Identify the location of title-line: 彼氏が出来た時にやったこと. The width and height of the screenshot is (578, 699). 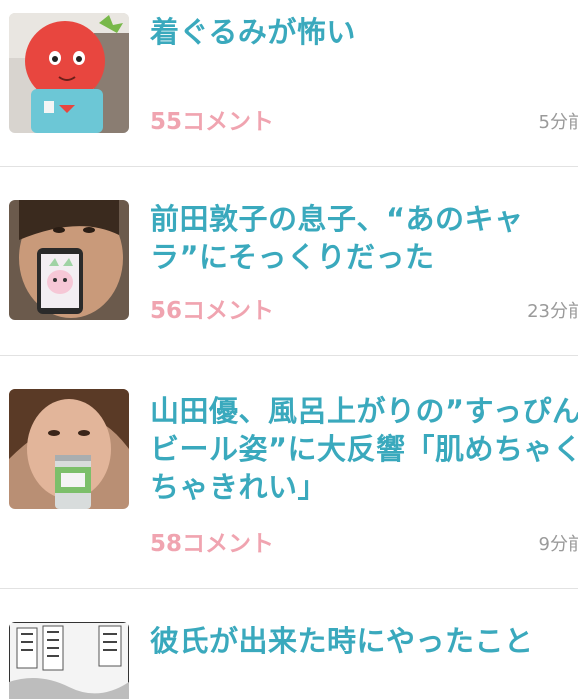
(342, 641).